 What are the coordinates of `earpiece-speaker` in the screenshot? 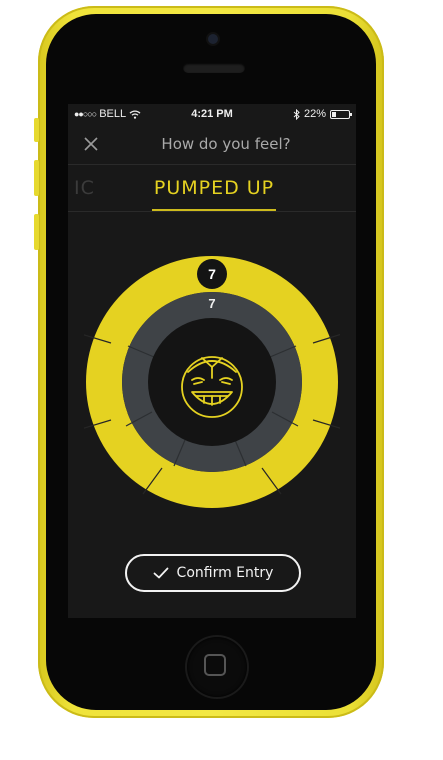 It's located at (214, 68).